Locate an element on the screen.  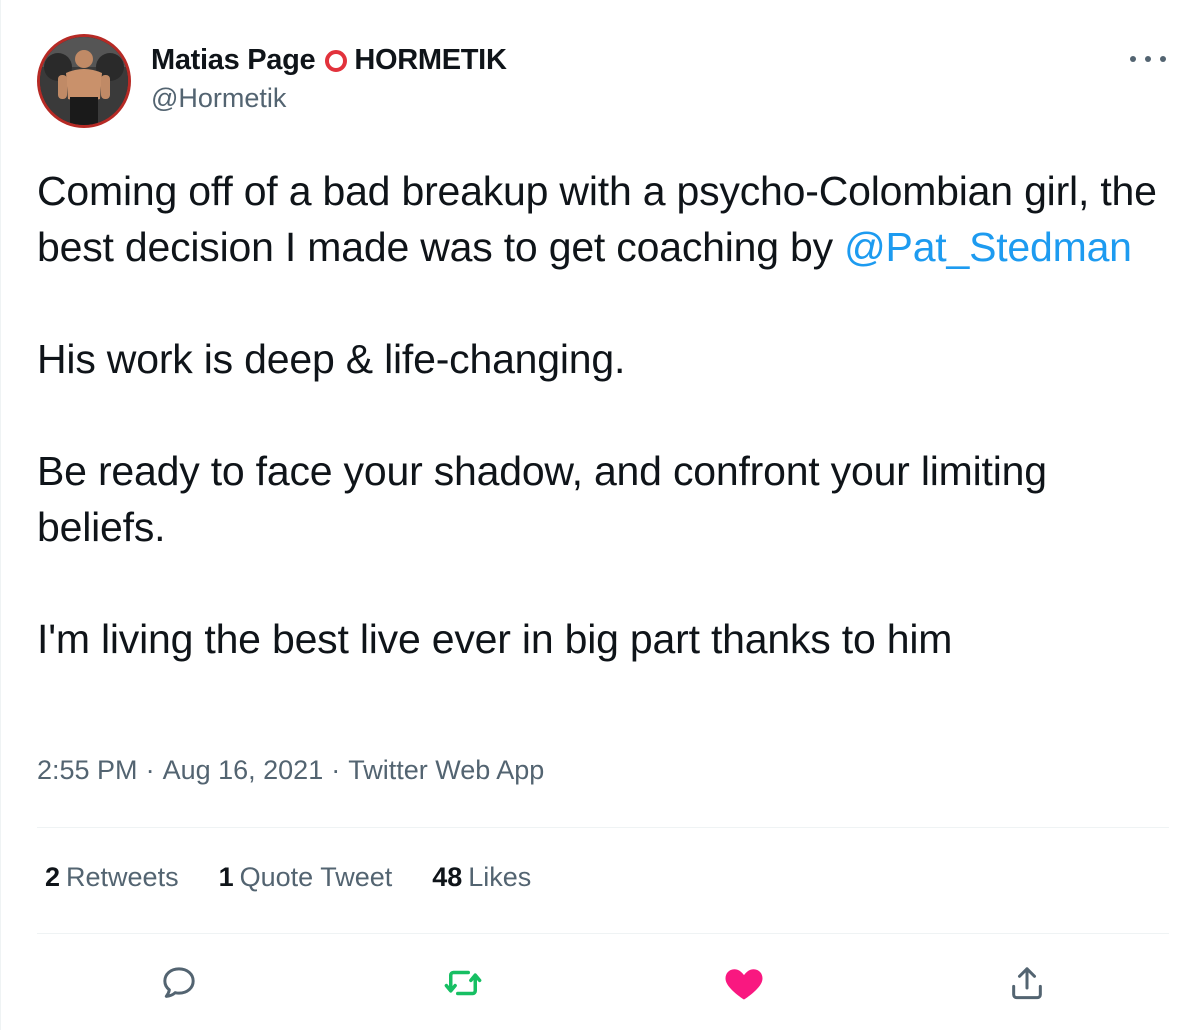
retweet-icon is located at coordinates (463, 983).